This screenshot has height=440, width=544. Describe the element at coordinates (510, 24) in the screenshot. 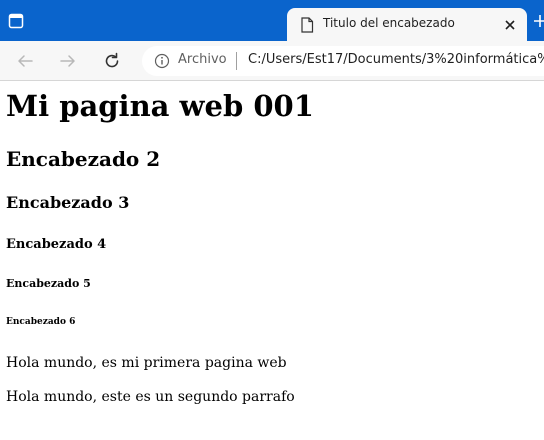

I see `close-icon` at that location.